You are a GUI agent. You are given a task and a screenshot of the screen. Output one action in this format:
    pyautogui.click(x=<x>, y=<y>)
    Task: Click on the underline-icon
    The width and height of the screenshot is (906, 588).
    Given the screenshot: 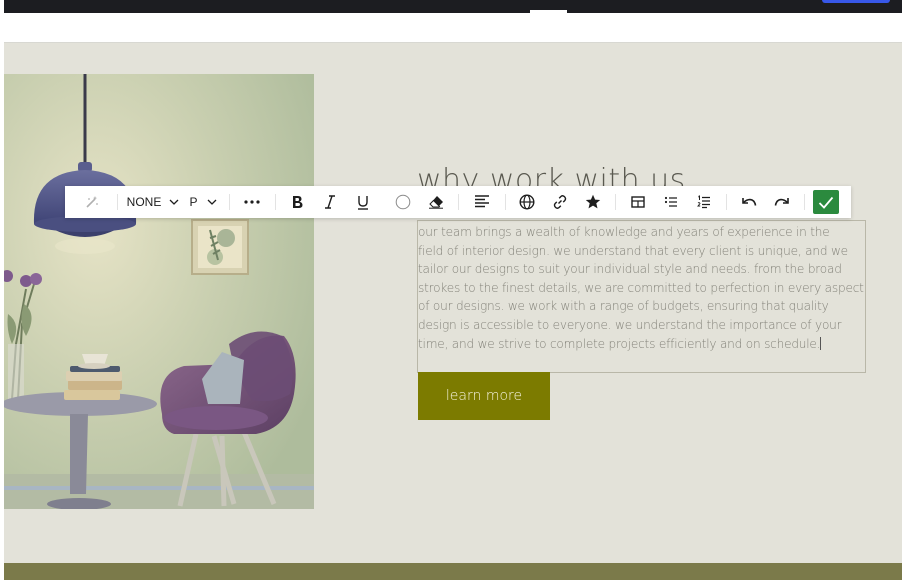 What is the action you would take?
    pyautogui.click(x=363, y=202)
    